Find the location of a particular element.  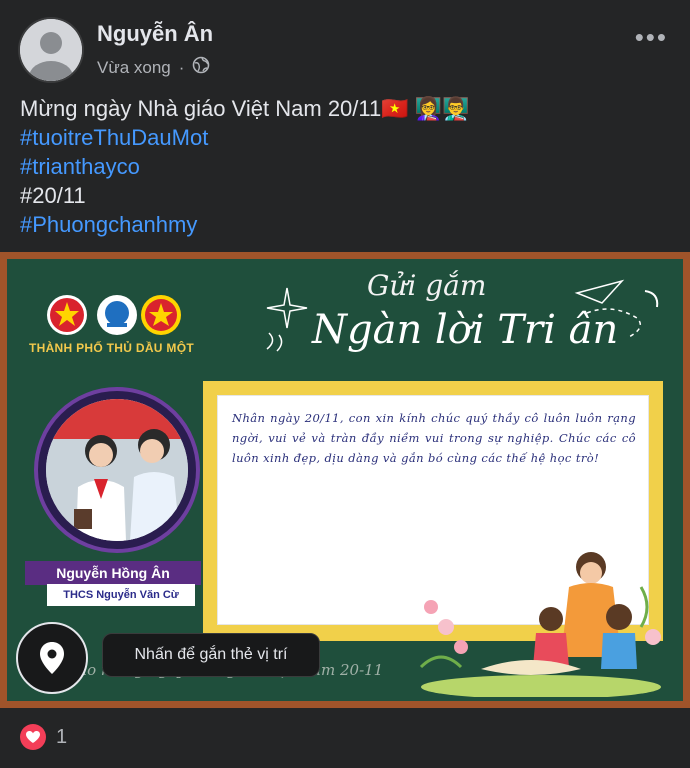

teacher-students-illustration is located at coordinates (540, 624).